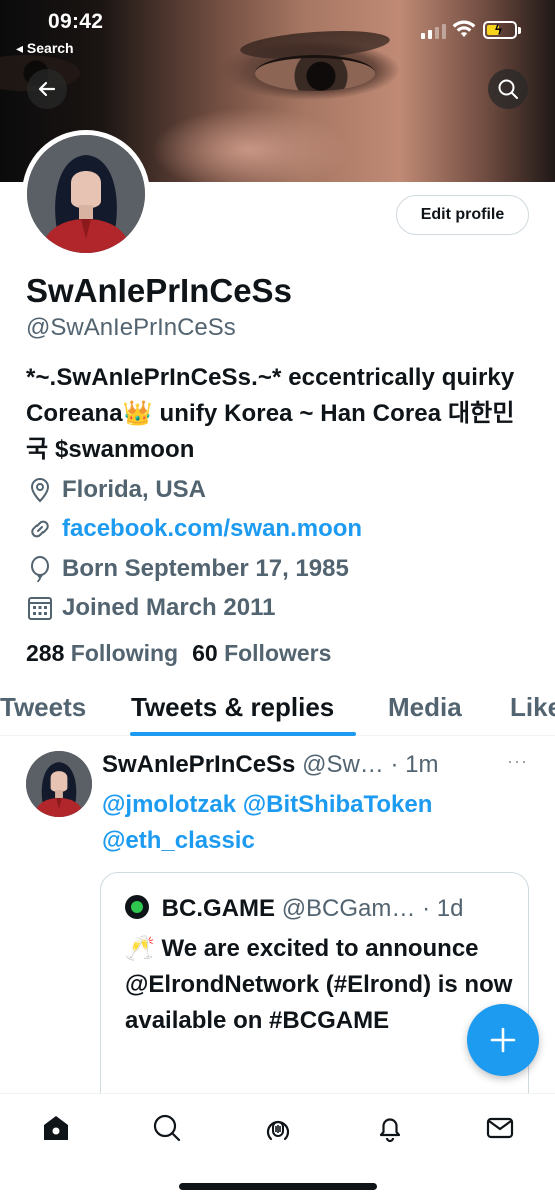 This screenshot has width=555, height=1200. I want to click on tweet-text: @jmolotzak @BitShibaToken @eth_classic, so click(312, 823).